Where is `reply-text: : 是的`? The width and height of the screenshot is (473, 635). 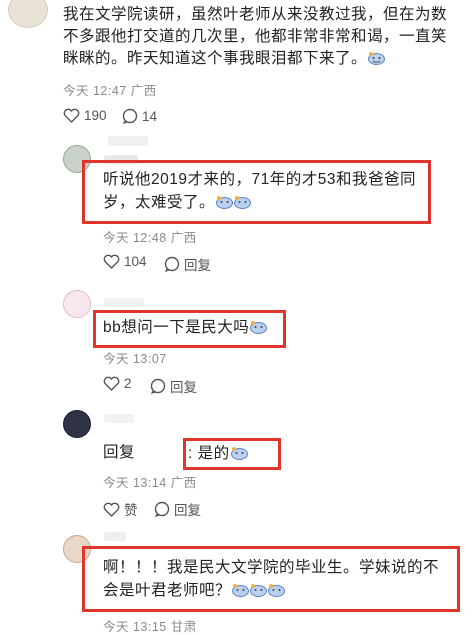
reply-text: : 是的 is located at coordinates (218, 453).